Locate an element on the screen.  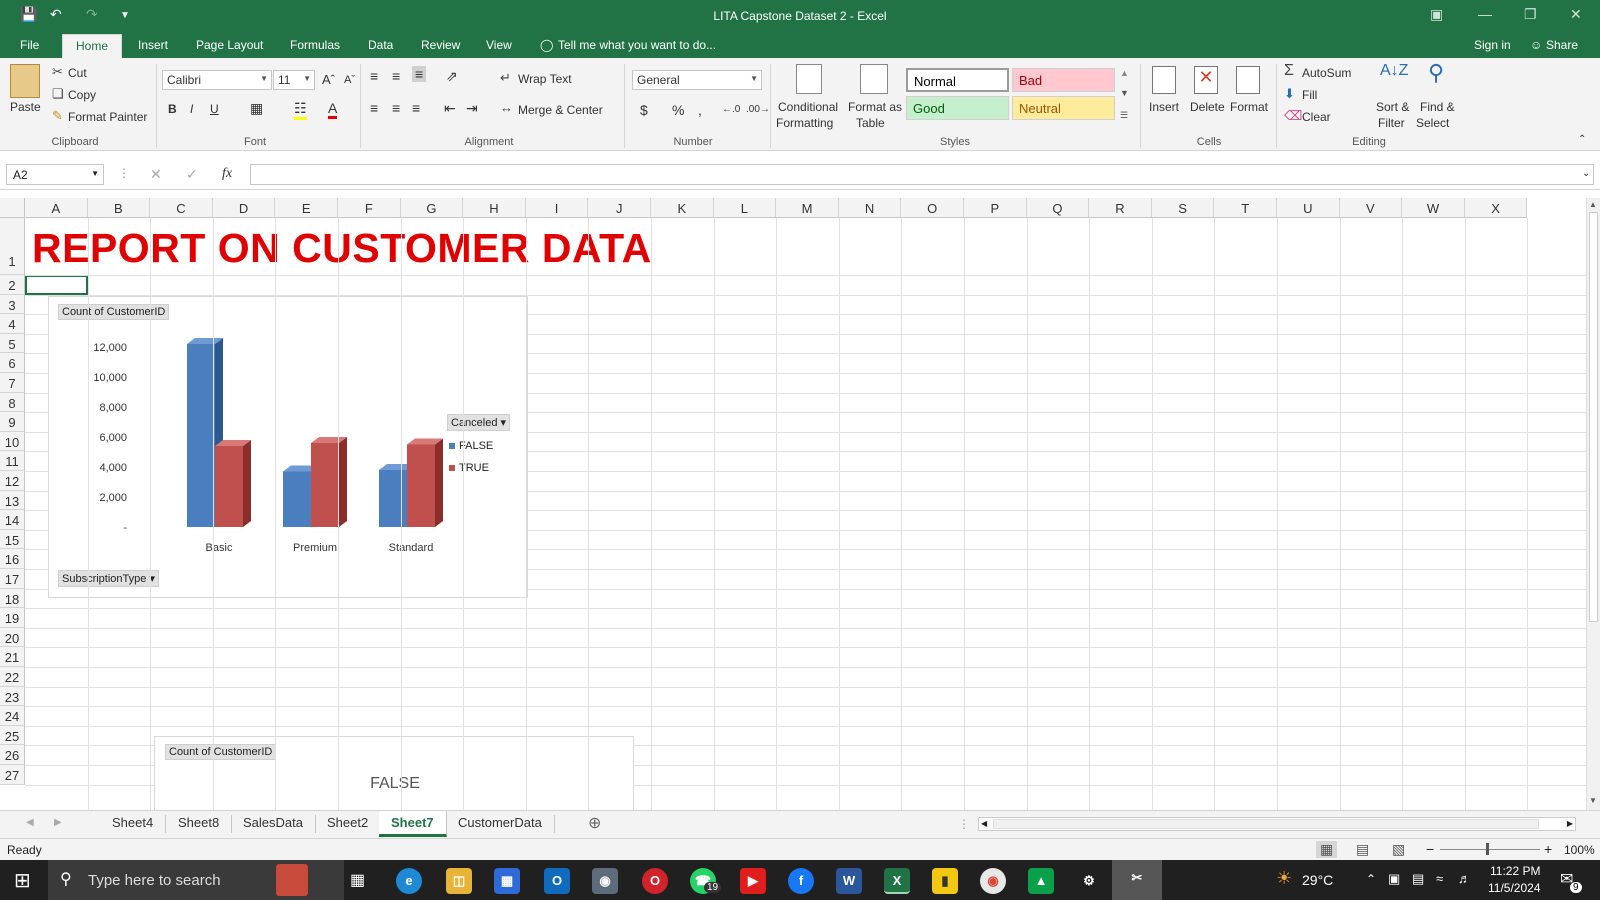
wifi-icon: ≈ is located at coordinates (1439, 878).